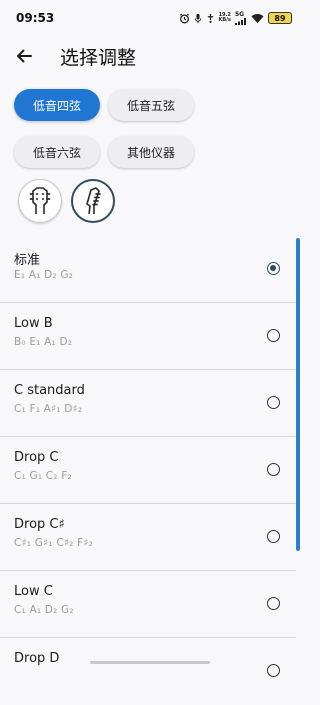 This screenshot has height=705, width=320. What do you see at coordinates (273, 268) in the screenshot?
I see `radio-button-selected` at bounding box center [273, 268].